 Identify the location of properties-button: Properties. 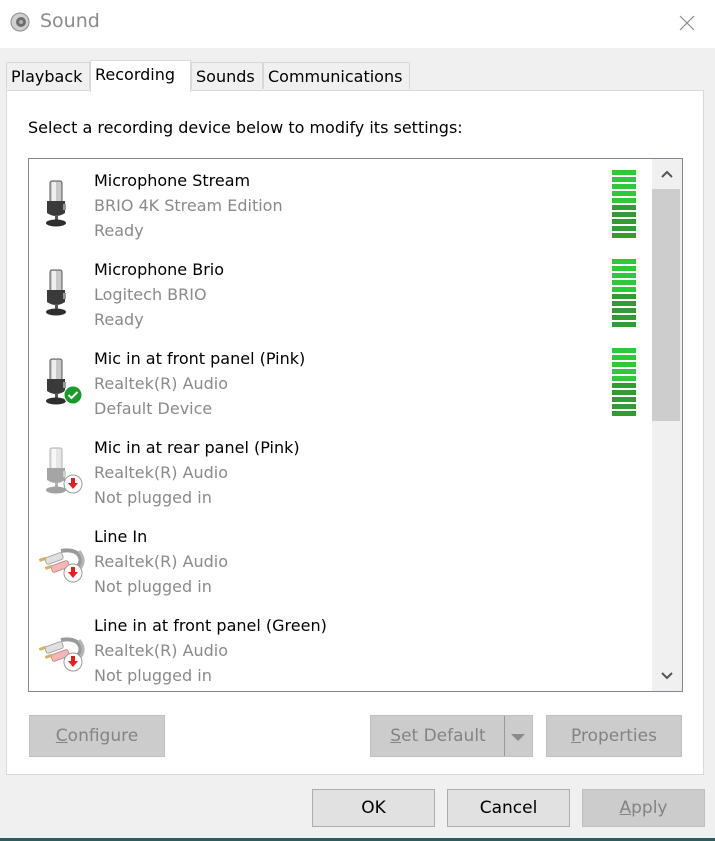
(614, 736).